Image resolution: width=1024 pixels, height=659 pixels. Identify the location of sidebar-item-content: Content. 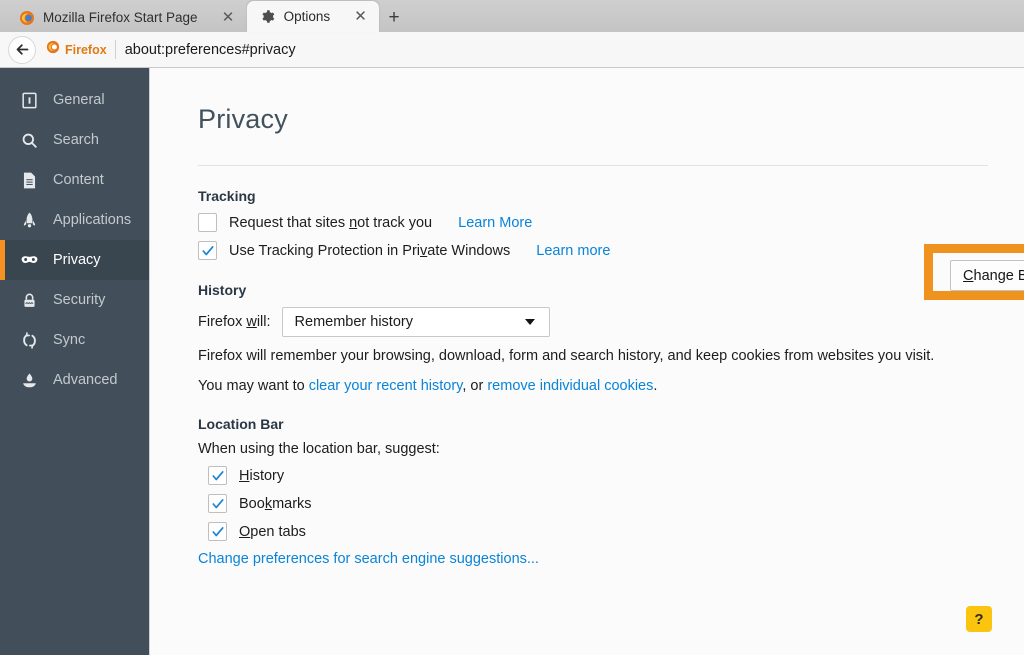
(74, 180).